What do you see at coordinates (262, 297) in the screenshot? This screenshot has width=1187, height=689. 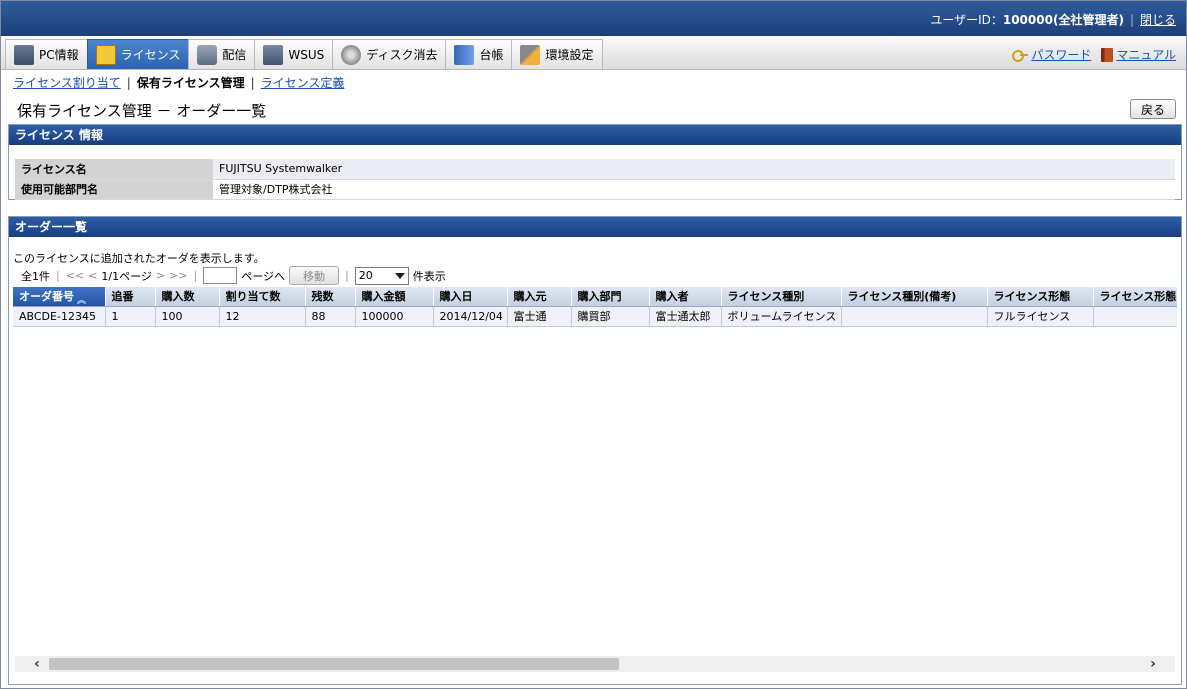 I see `column-header-assigned-qty: 割り当て数` at bounding box center [262, 297].